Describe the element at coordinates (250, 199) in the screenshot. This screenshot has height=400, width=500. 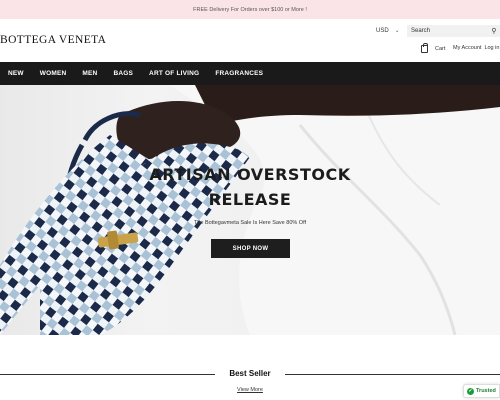
I see `hero-title-line2: RELEASE` at that location.